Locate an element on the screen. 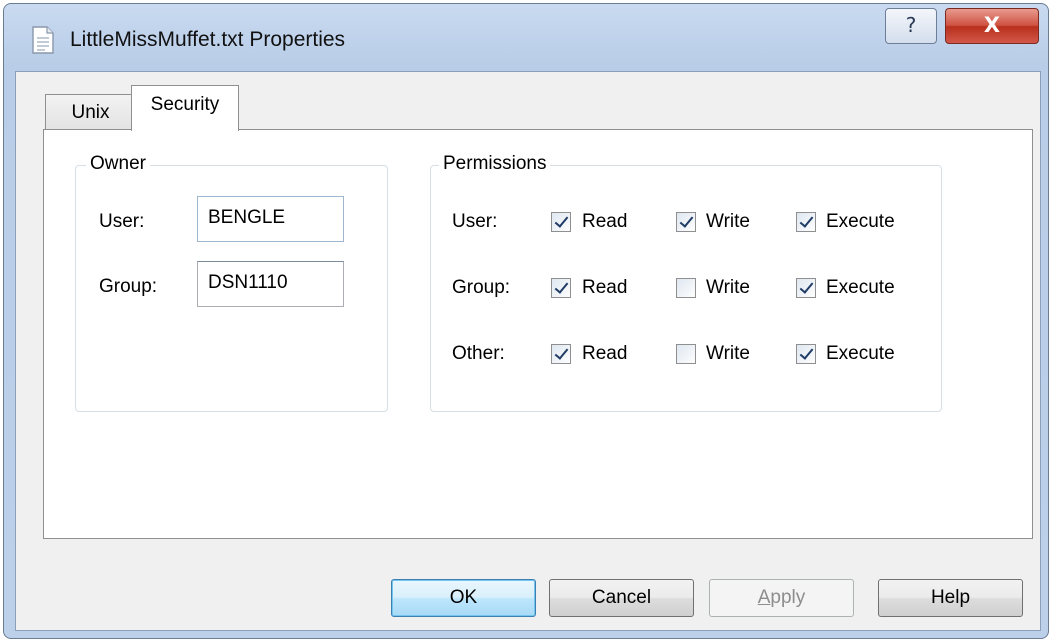  owner-group-field: DSN1110 is located at coordinates (270, 284).